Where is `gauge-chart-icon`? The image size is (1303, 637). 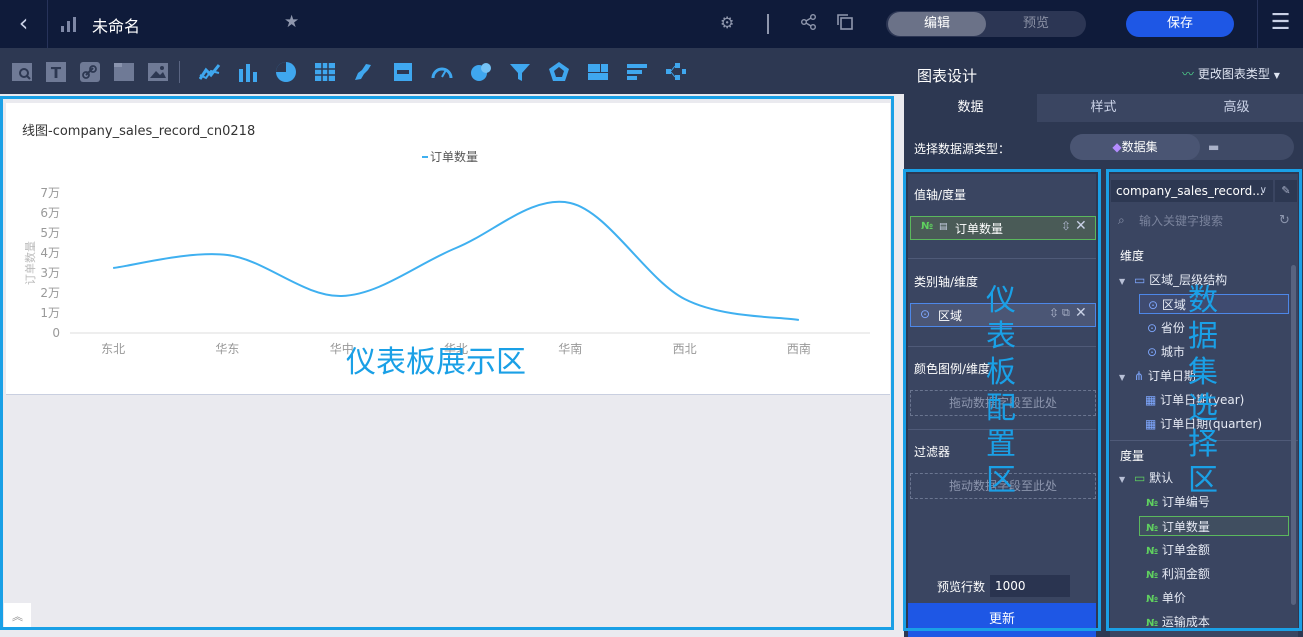 gauge-chart-icon is located at coordinates (442, 72).